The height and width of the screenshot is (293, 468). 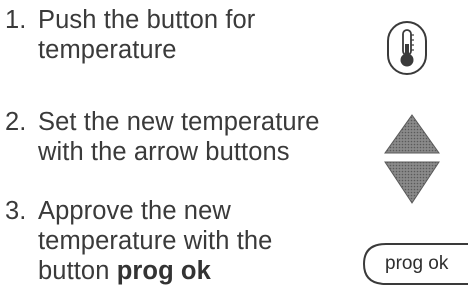 What do you see at coordinates (179, 122) in the screenshot?
I see `step-text-line: Set the new temperature` at bounding box center [179, 122].